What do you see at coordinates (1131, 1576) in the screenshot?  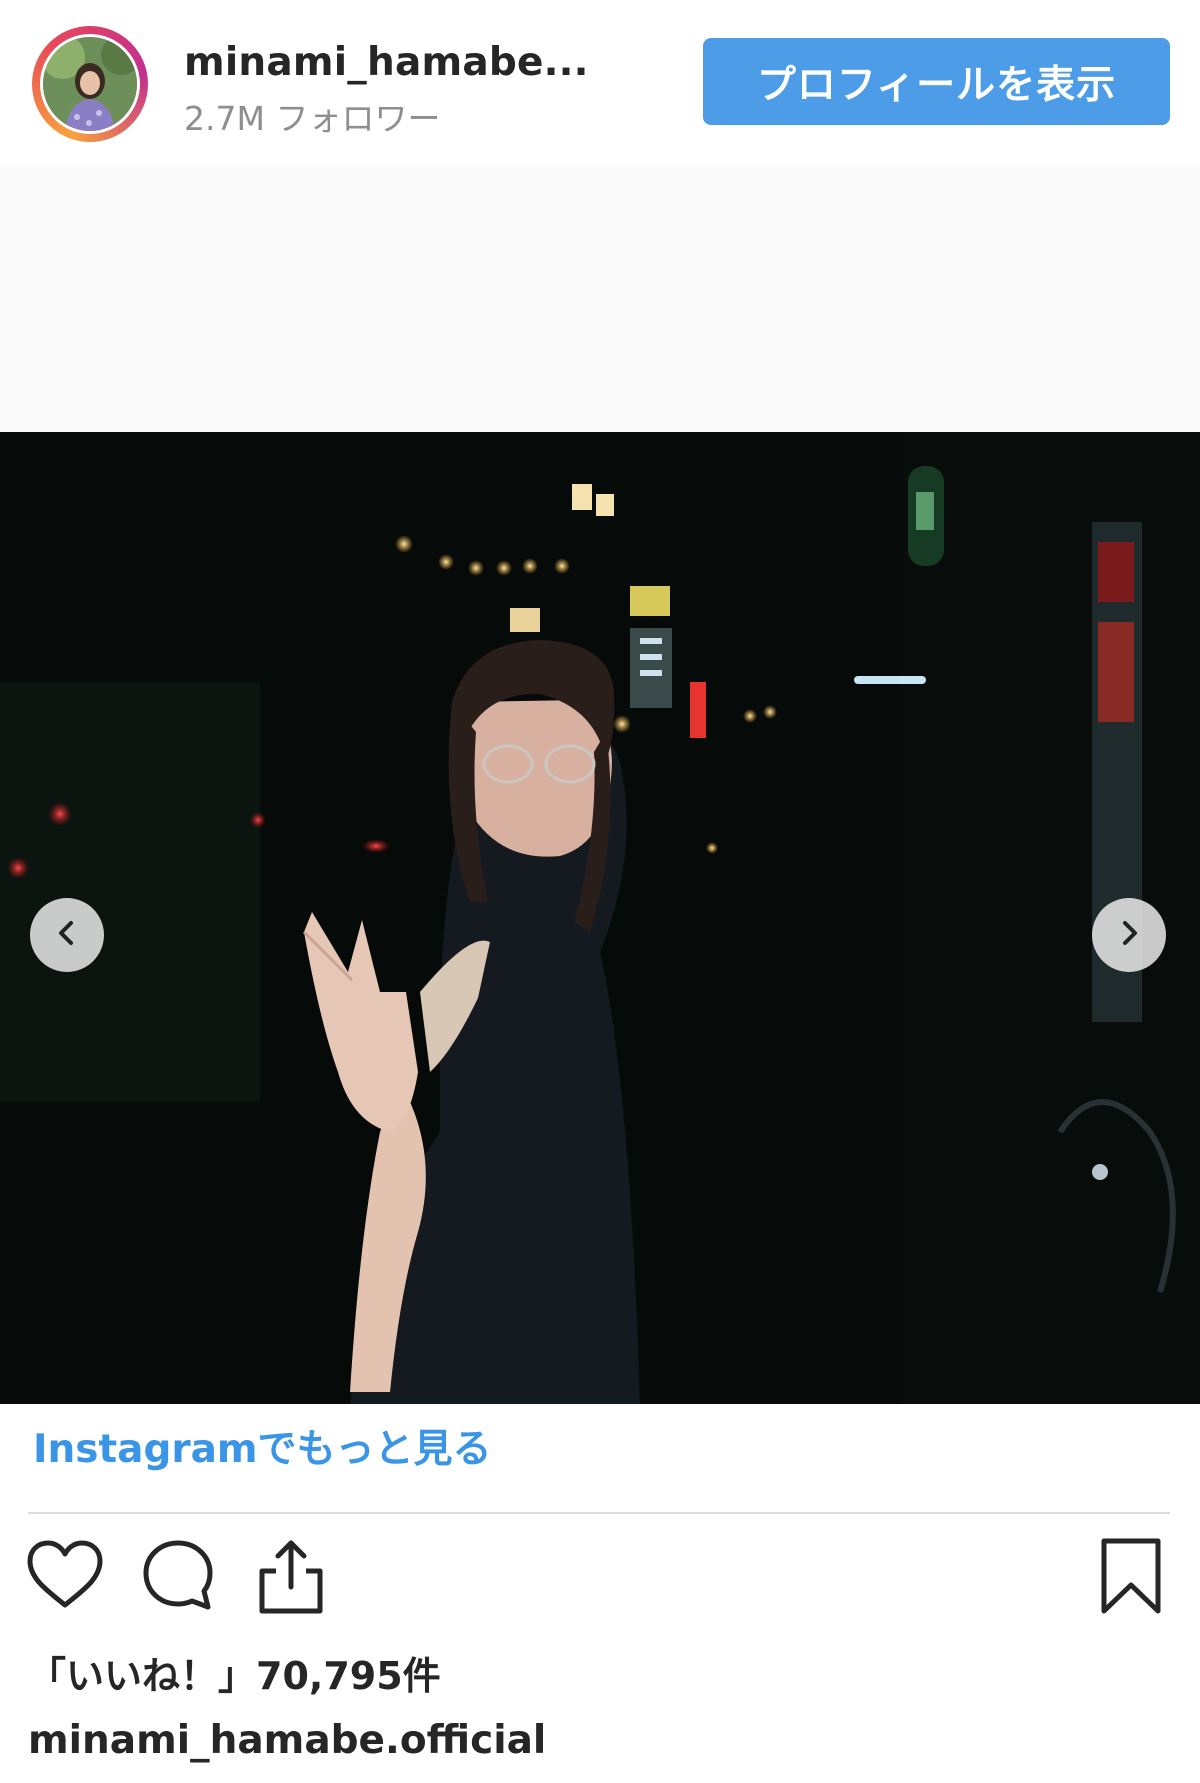 I see `save-button` at bounding box center [1131, 1576].